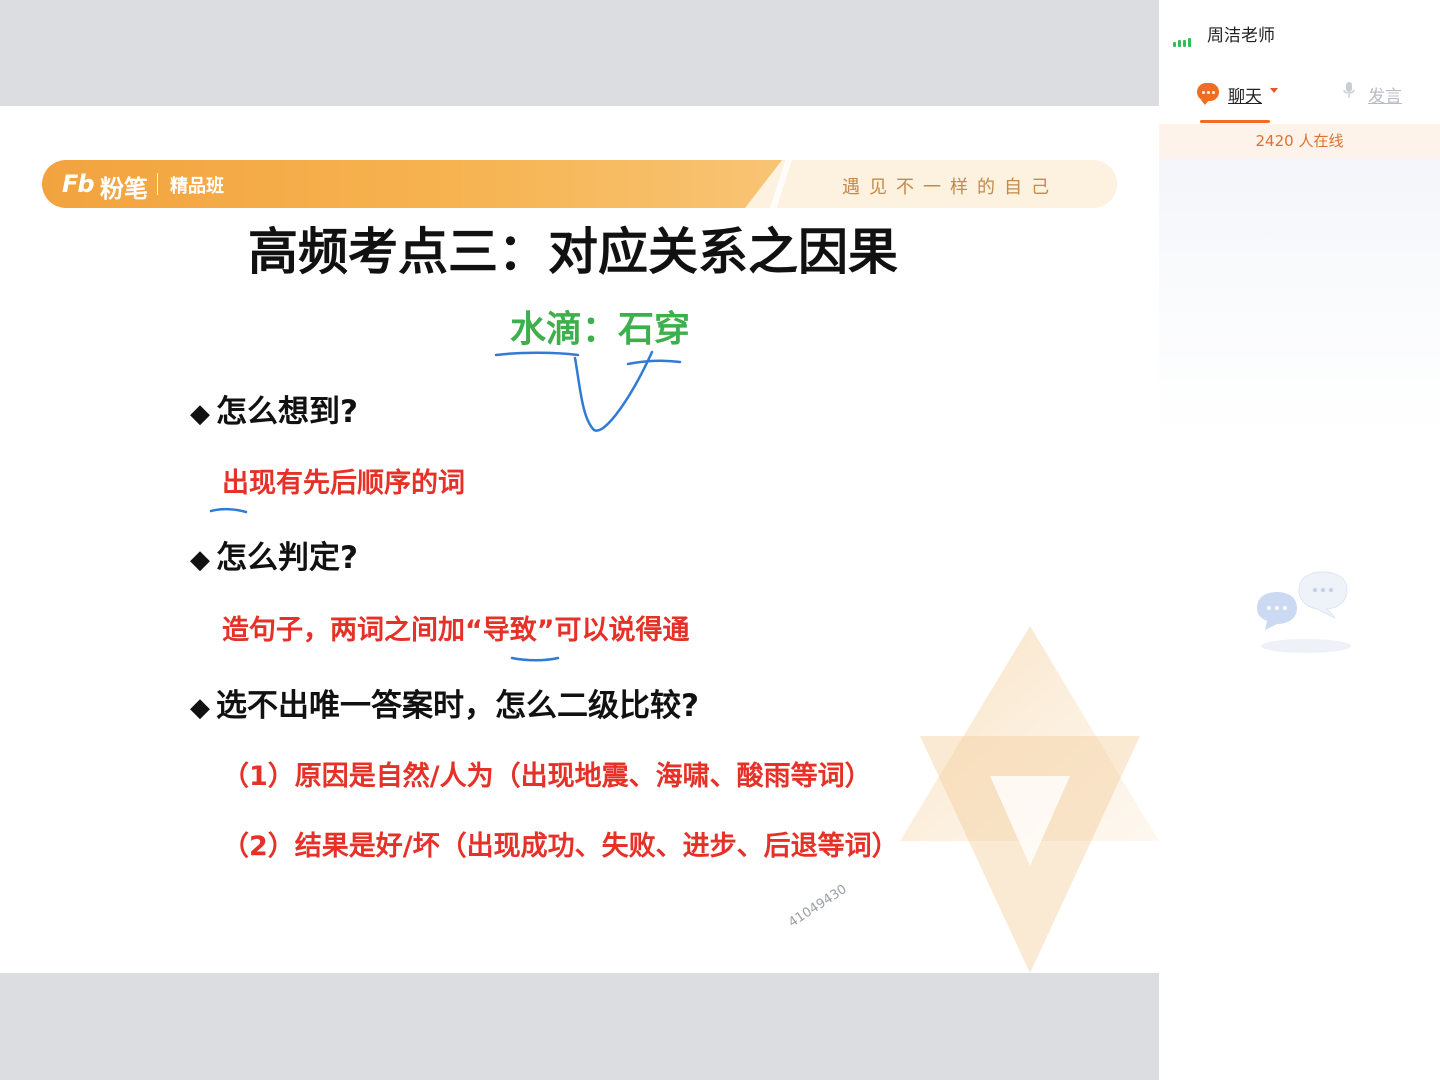 The image size is (1440, 1080). What do you see at coordinates (287, 558) in the screenshot?
I see `question-2-text: 怎么判定?` at bounding box center [287, 558].